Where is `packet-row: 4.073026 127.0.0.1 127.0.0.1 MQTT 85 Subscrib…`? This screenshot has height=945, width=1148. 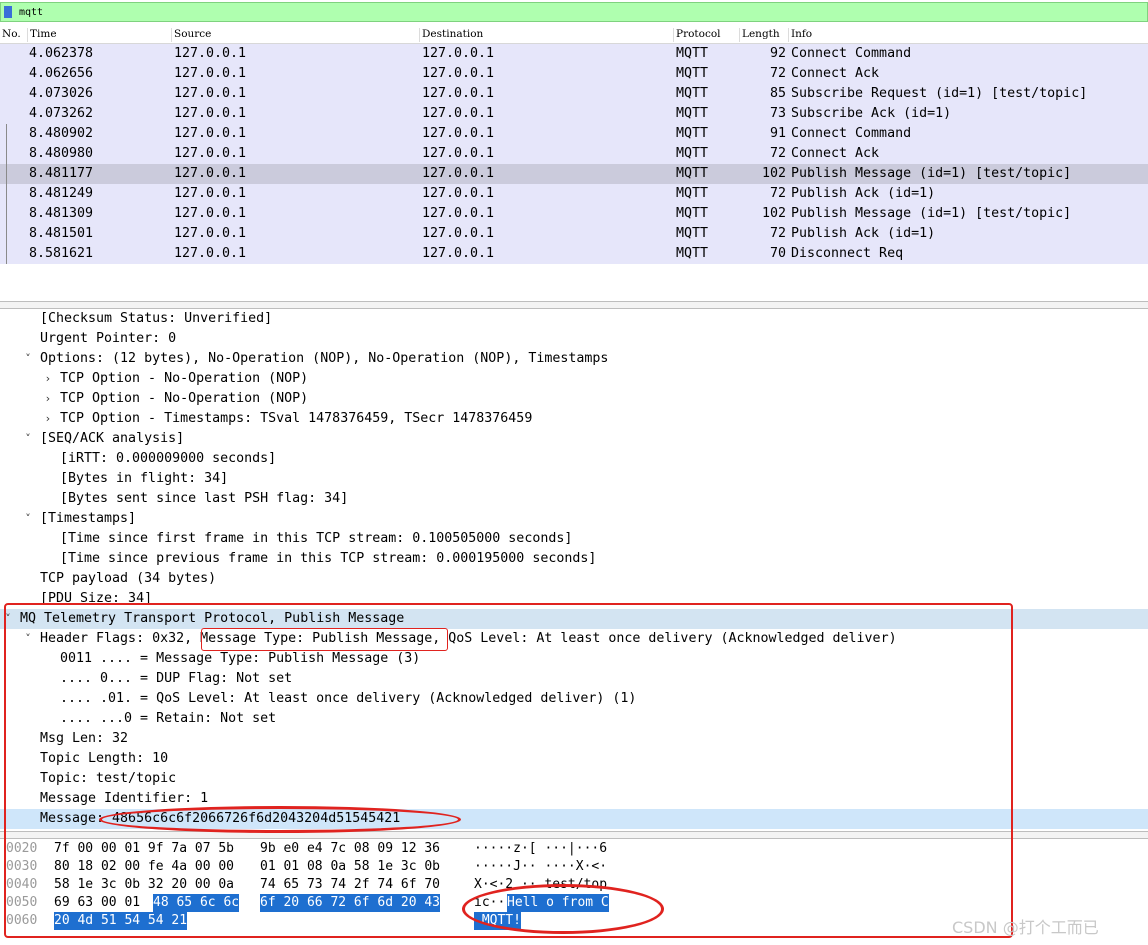
packet-row: 4.073026 127.0.0.1 127.0.0.1 MQTT 85 Subscrib… is located at coordinates (574, 94).